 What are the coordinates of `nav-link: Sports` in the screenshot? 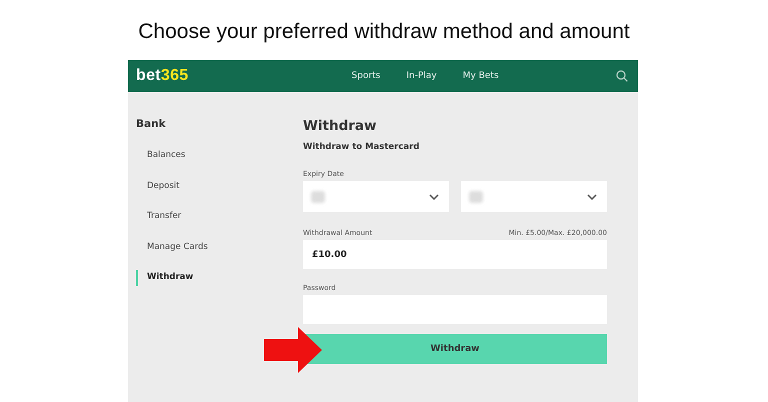 It's located at (366, 76).